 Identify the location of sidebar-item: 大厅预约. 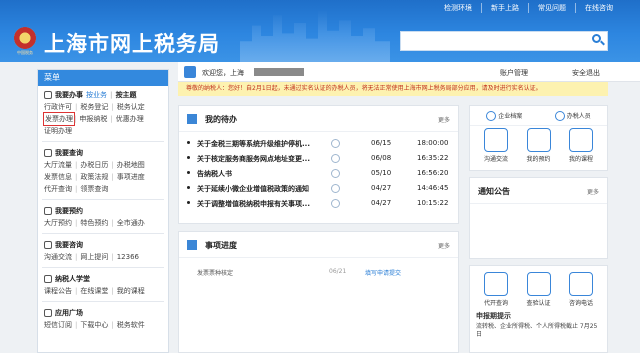
(59, 223).